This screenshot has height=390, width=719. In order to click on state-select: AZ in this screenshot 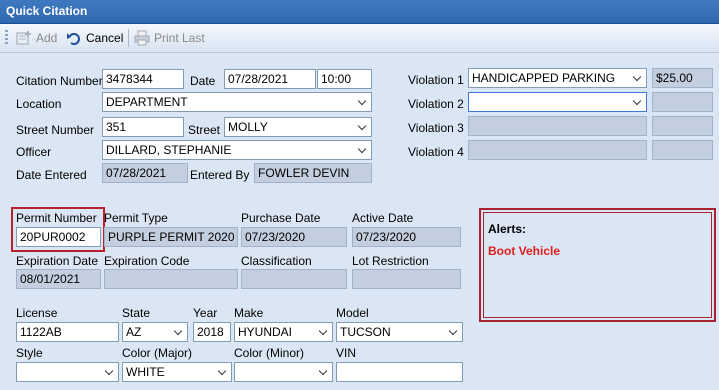, I will do `click(155, 332)`.